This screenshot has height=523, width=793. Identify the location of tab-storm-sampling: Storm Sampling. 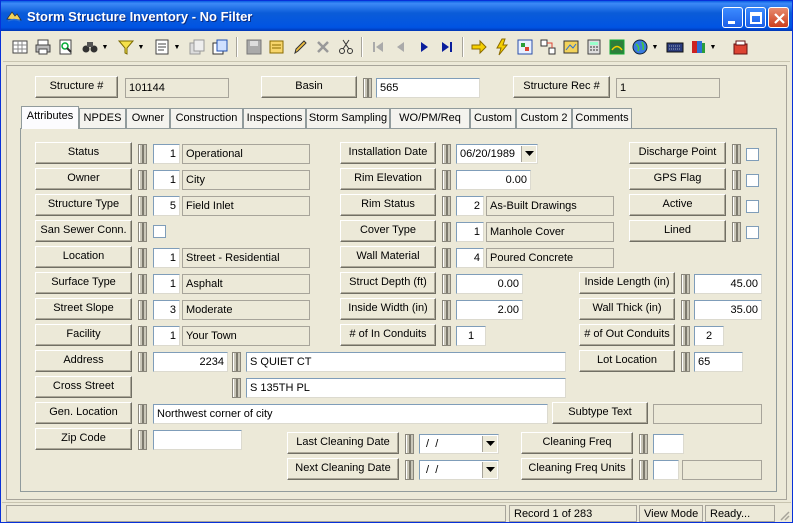
(348, 118).